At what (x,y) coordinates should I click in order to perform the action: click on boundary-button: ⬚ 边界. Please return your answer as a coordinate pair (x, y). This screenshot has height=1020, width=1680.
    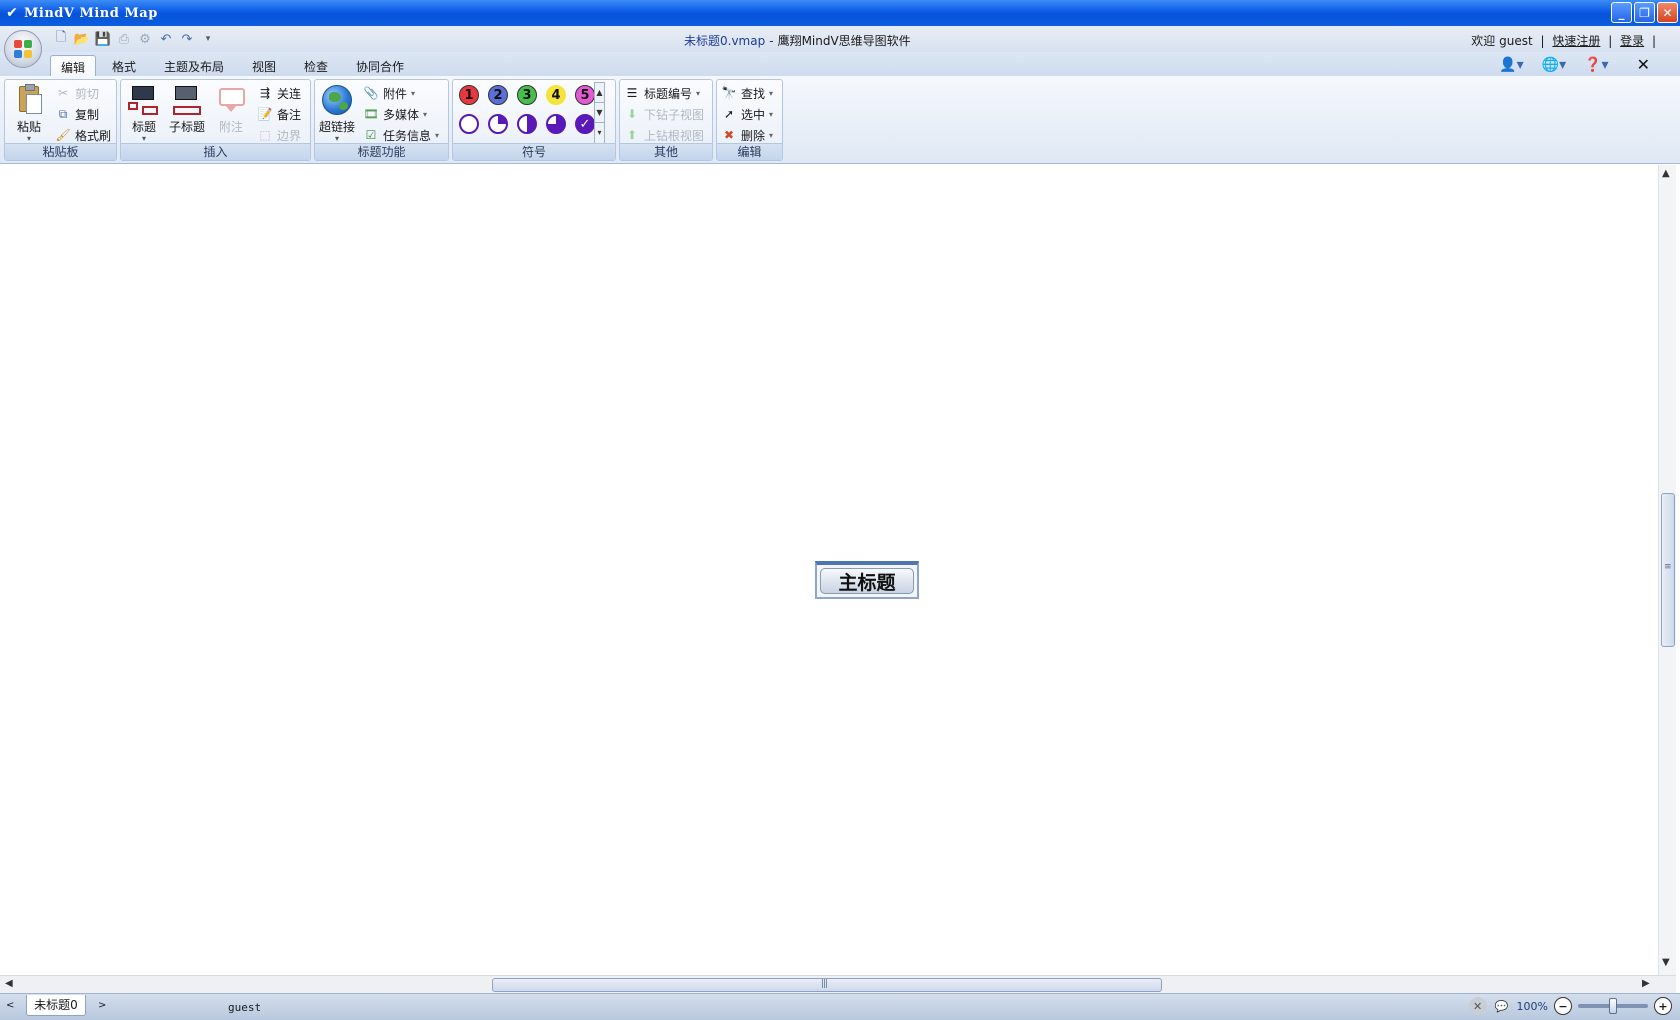
    Looking at the image, I should click on (279, 135).